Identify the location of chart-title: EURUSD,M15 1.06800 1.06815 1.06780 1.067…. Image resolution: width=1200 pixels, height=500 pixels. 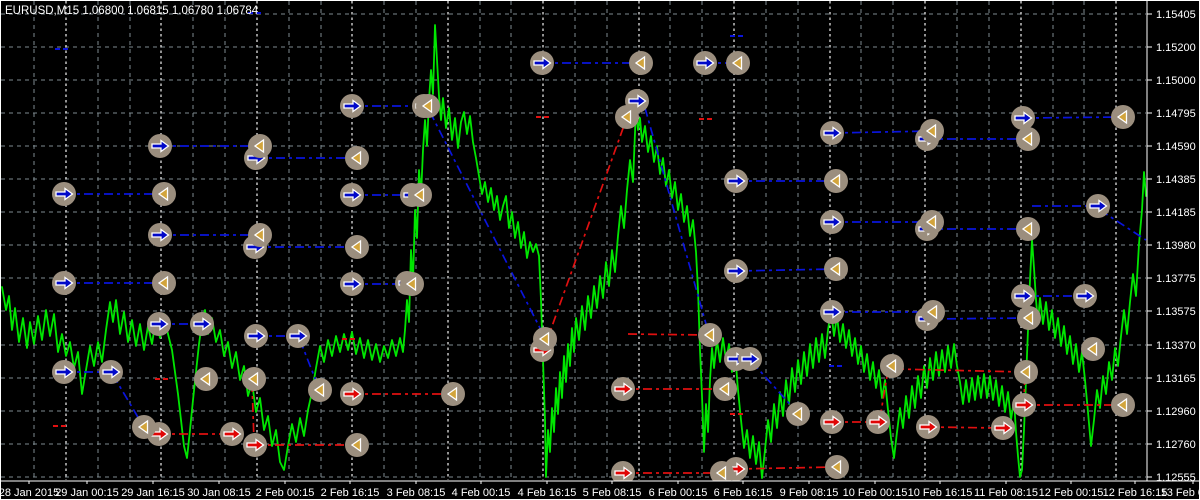
(132, 11).